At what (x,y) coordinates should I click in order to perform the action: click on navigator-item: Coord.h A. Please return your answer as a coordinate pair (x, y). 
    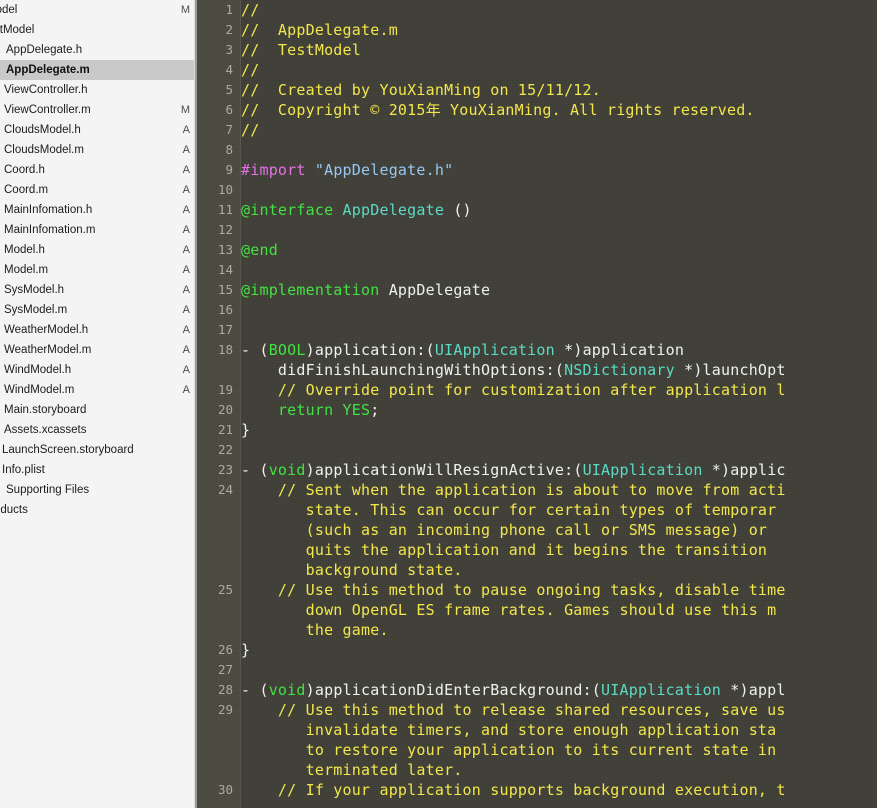
    Looking at the image, I should click on (98, 170).